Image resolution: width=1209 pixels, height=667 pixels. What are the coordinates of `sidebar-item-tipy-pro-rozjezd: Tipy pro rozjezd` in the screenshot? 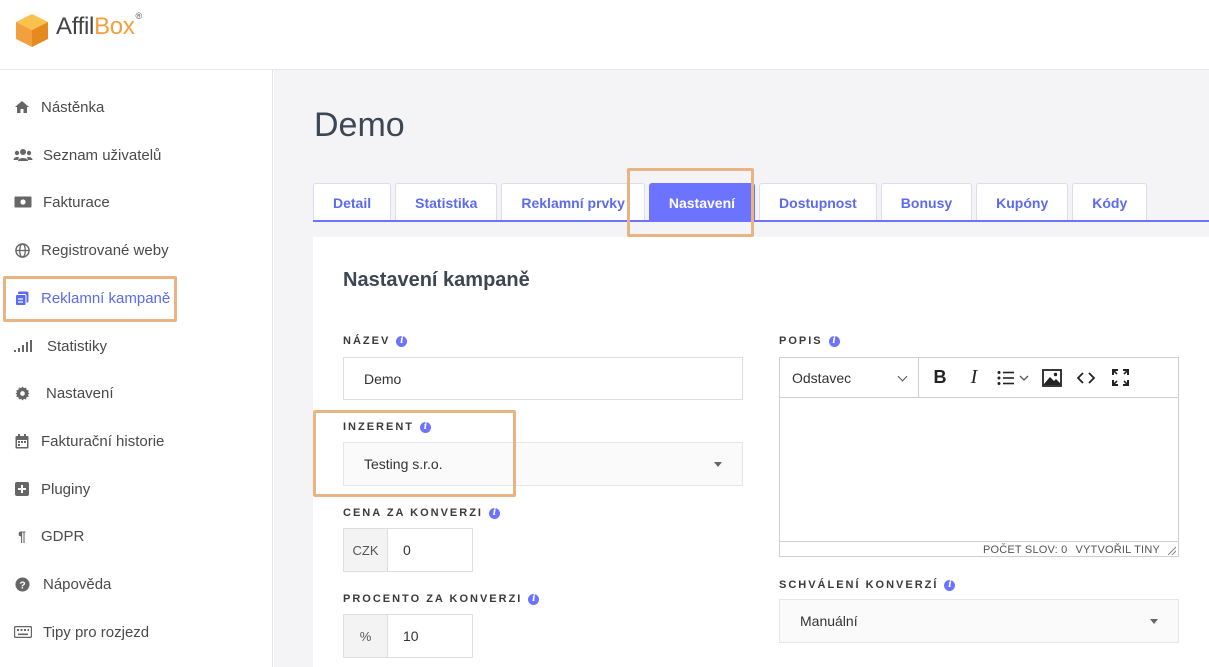 It's located at (136, 632).